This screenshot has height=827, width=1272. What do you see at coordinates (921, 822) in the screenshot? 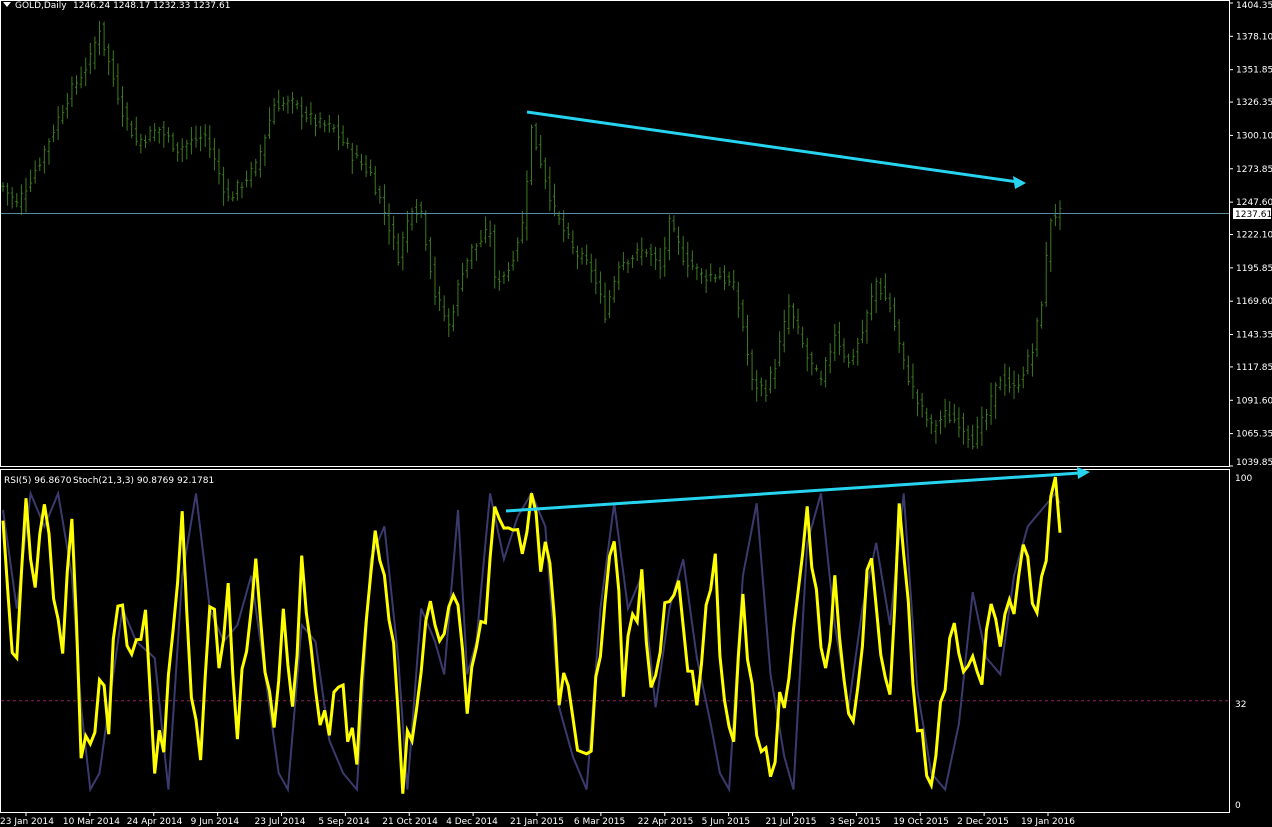
I see `date-axis-label: 19 Oct 2015` at bounding box center [921, 822].